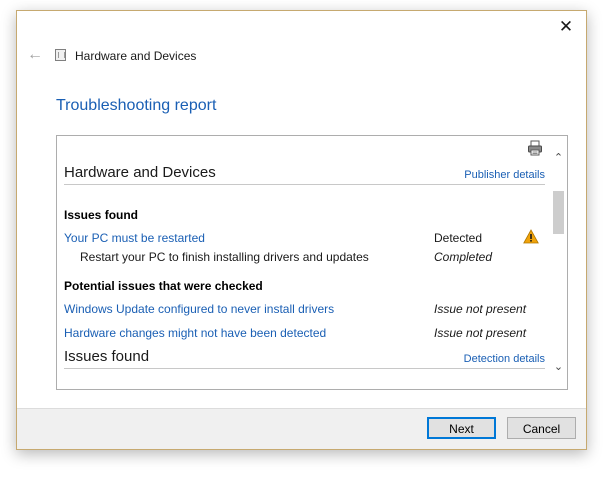 This screenshot has height=477, width=612. What do you see at coordinates (458, 238) in the screenshot?
I see `issue-status: Detected` at bounding box center [458, 238].